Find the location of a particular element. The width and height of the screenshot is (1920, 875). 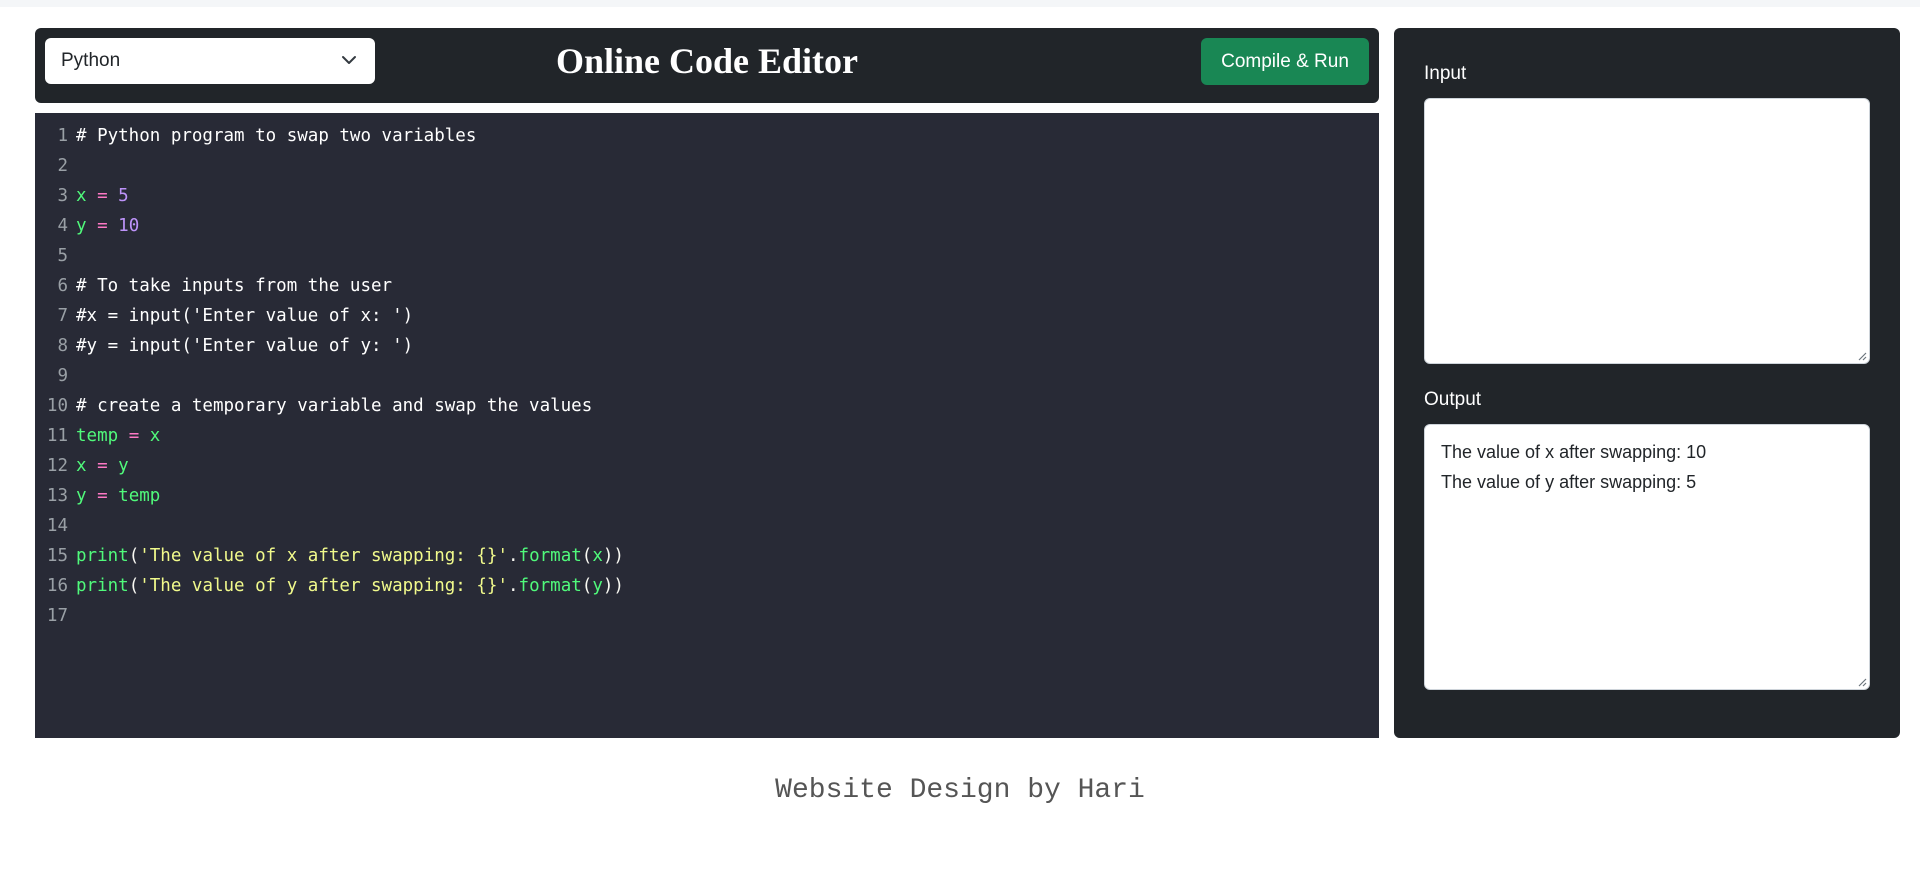

code-token: # Python program to swap two variables is located at coordinates (276, 136).